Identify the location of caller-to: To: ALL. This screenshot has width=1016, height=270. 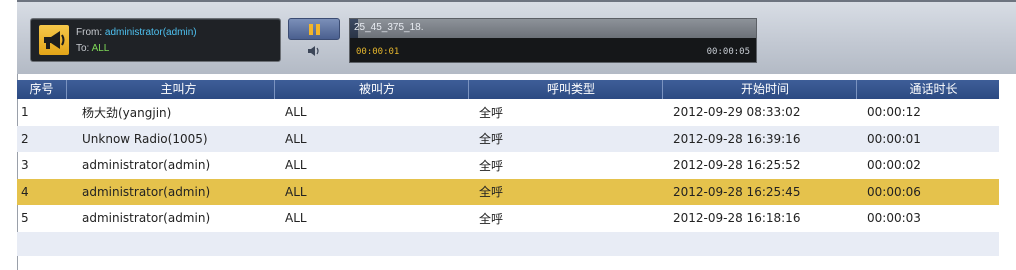
(92, 48).